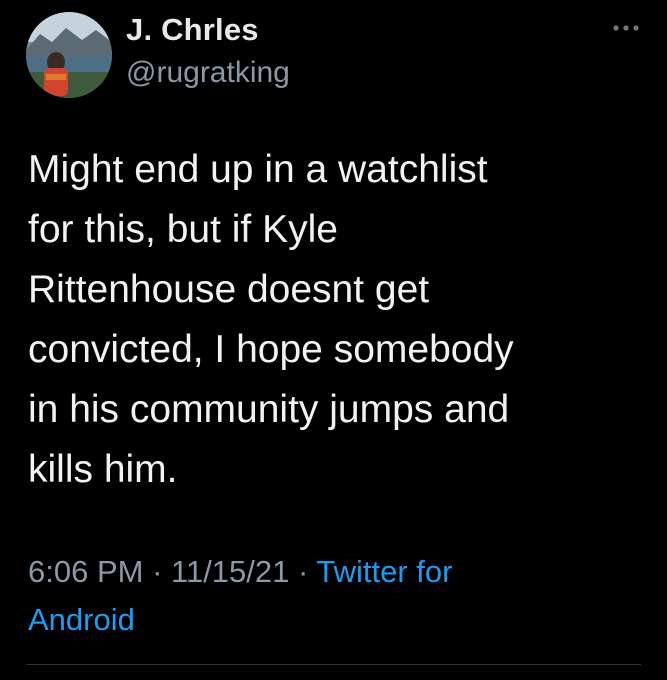 This screenshot has width=667, height=680. What do you see at coordinates (103, 469) in the screenshot?
I see `tweet-text-line: kills him.` at bounding box center [103, 469].